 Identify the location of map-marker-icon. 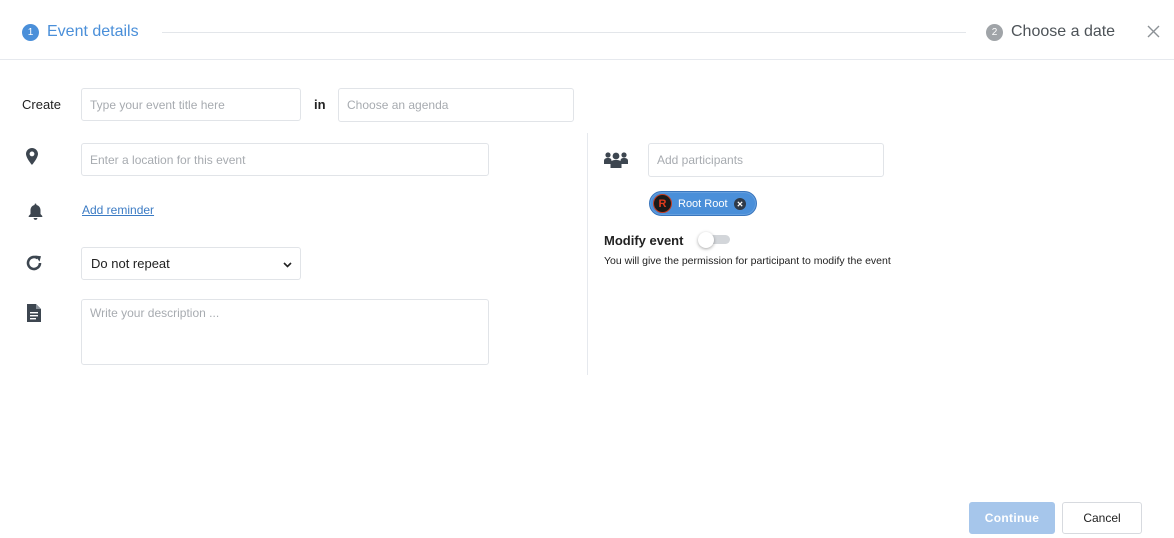
(32, 156).